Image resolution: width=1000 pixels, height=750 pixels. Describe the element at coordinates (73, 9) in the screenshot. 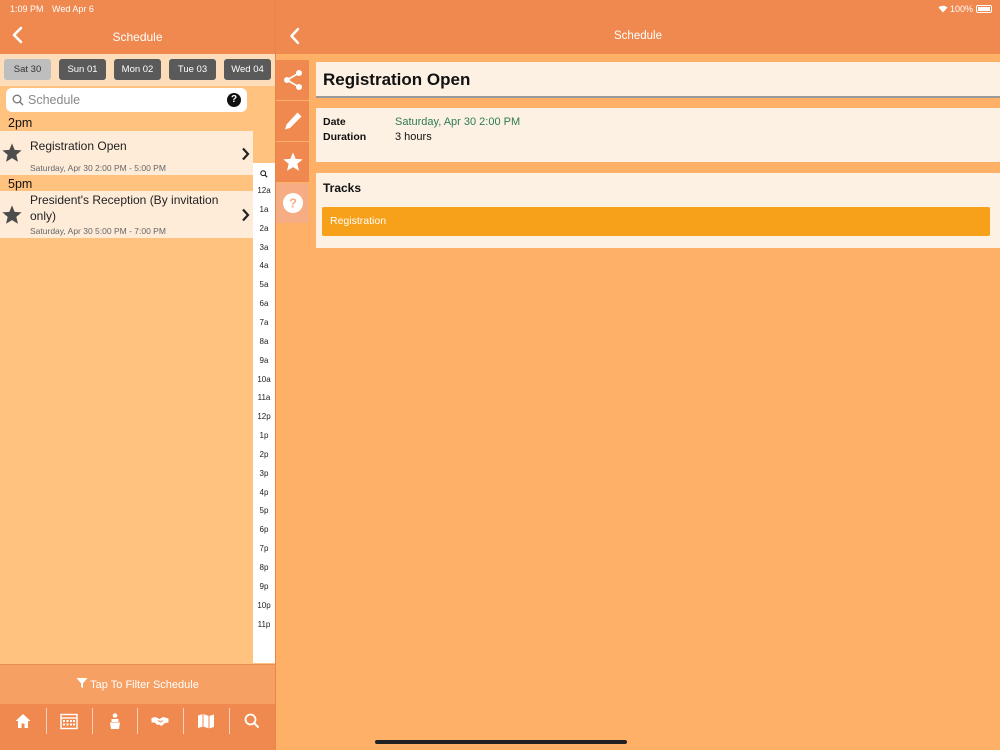

I see `status-date: Wed Apr 6` at that location.